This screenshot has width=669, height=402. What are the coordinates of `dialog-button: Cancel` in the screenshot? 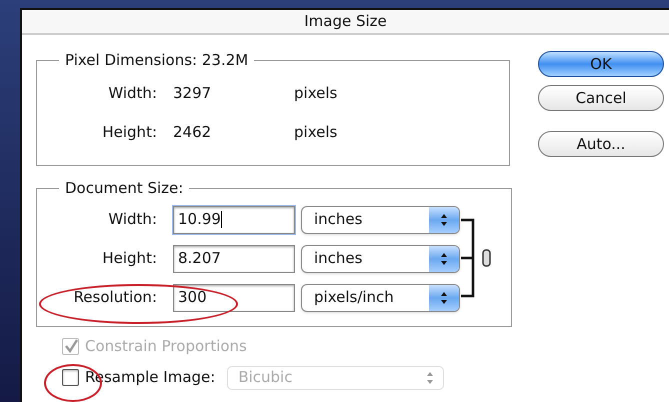 It's located at (601, 98).